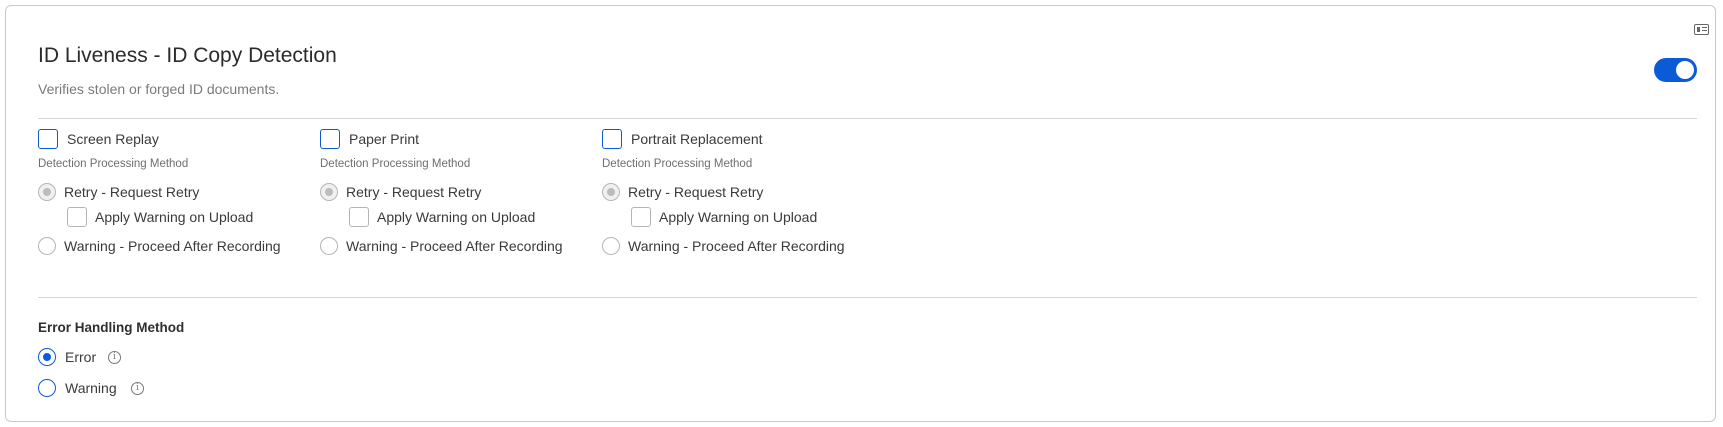  What do you see at coordinates (80, 357) in the screenshot?
I see `error-option-label: Error` at bounding box center [80, 357].